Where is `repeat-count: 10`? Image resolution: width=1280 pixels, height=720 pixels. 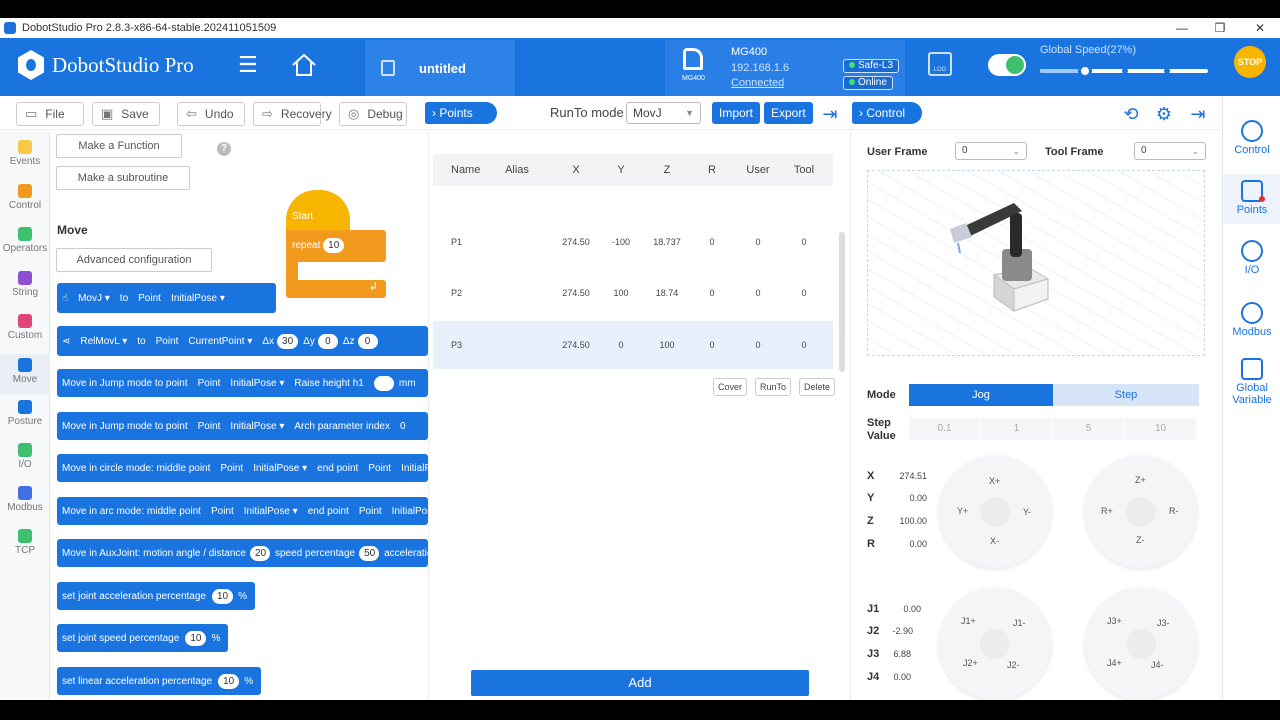 repeat-count: 10 is located at coordinates (334, 245).